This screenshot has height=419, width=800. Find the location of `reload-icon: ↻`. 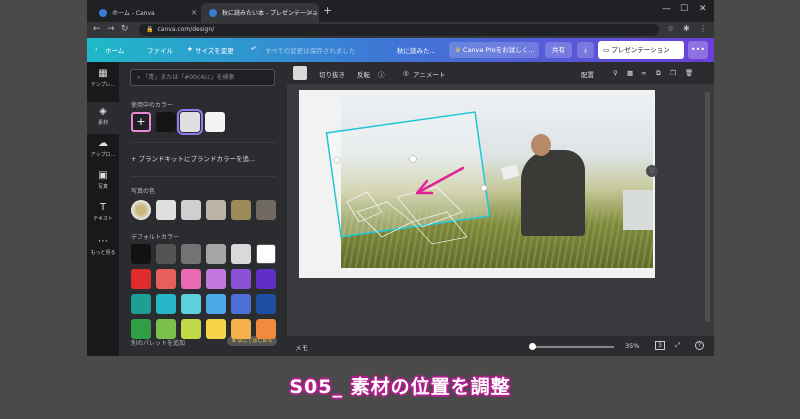

reload-icon: ↻ is located at coordinates (125, 29).